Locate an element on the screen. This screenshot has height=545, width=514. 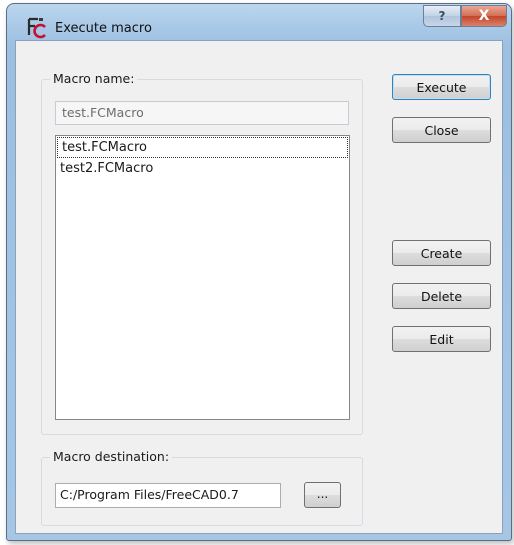
delete-button: Delete is located at coordinates (441, 296).